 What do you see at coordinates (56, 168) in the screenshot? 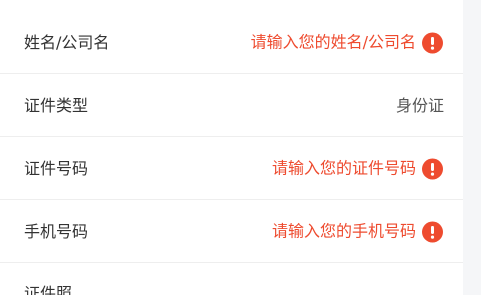
I see `id-number-label: 证件号码` at bounding box center [56, 168].